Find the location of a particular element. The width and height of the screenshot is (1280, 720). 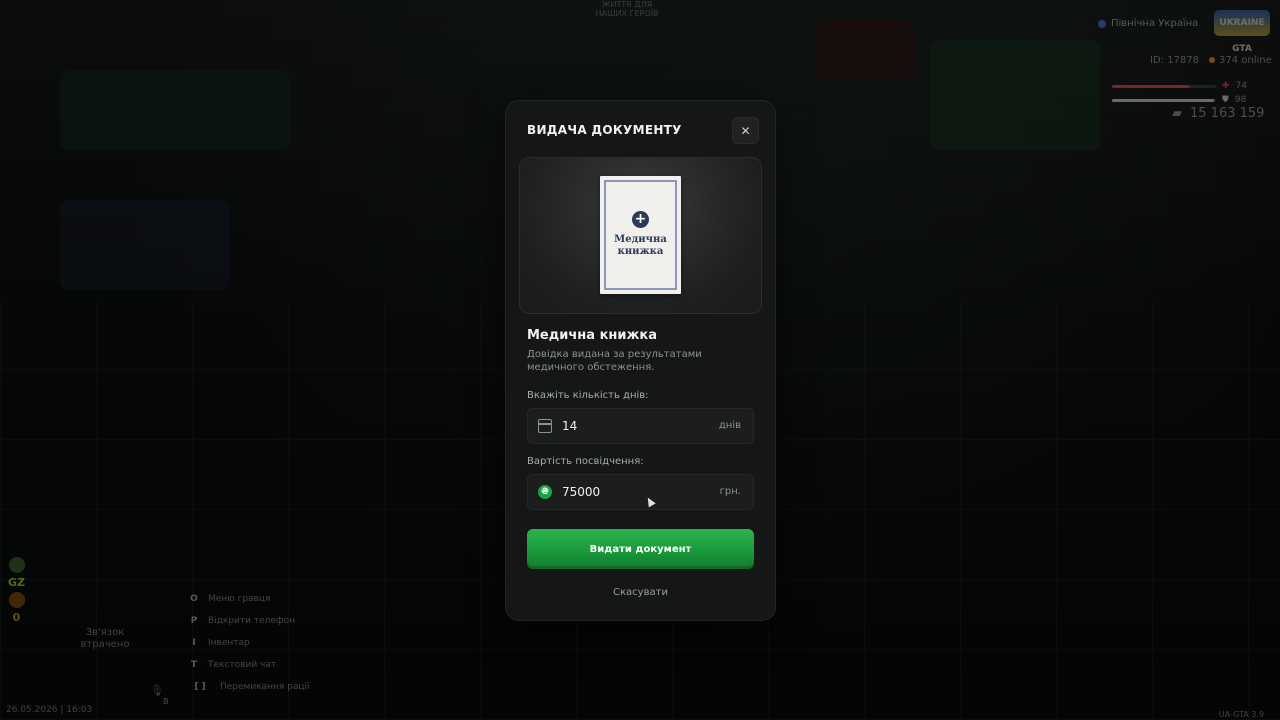

cost-field: ₴ грн. is located at coordinates (640, 492).